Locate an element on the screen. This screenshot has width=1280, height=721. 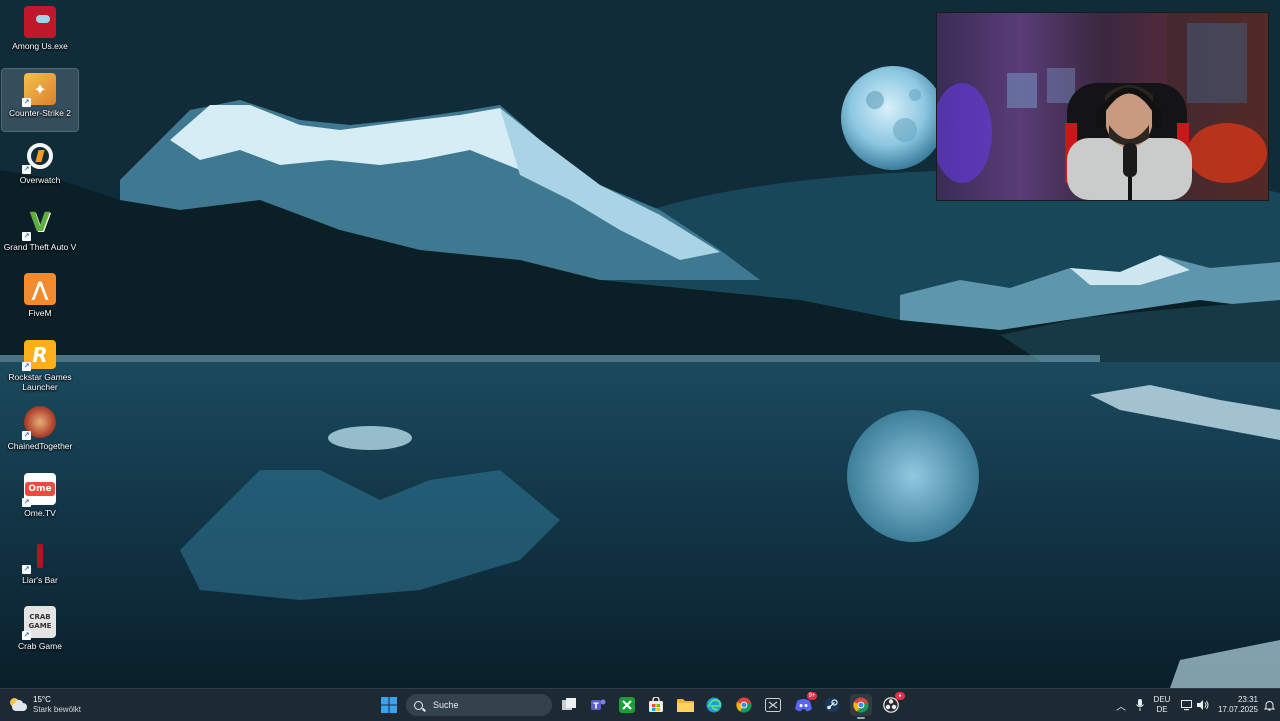
clock-date: 17.07.2025 is located at coordinates (1237, 709).